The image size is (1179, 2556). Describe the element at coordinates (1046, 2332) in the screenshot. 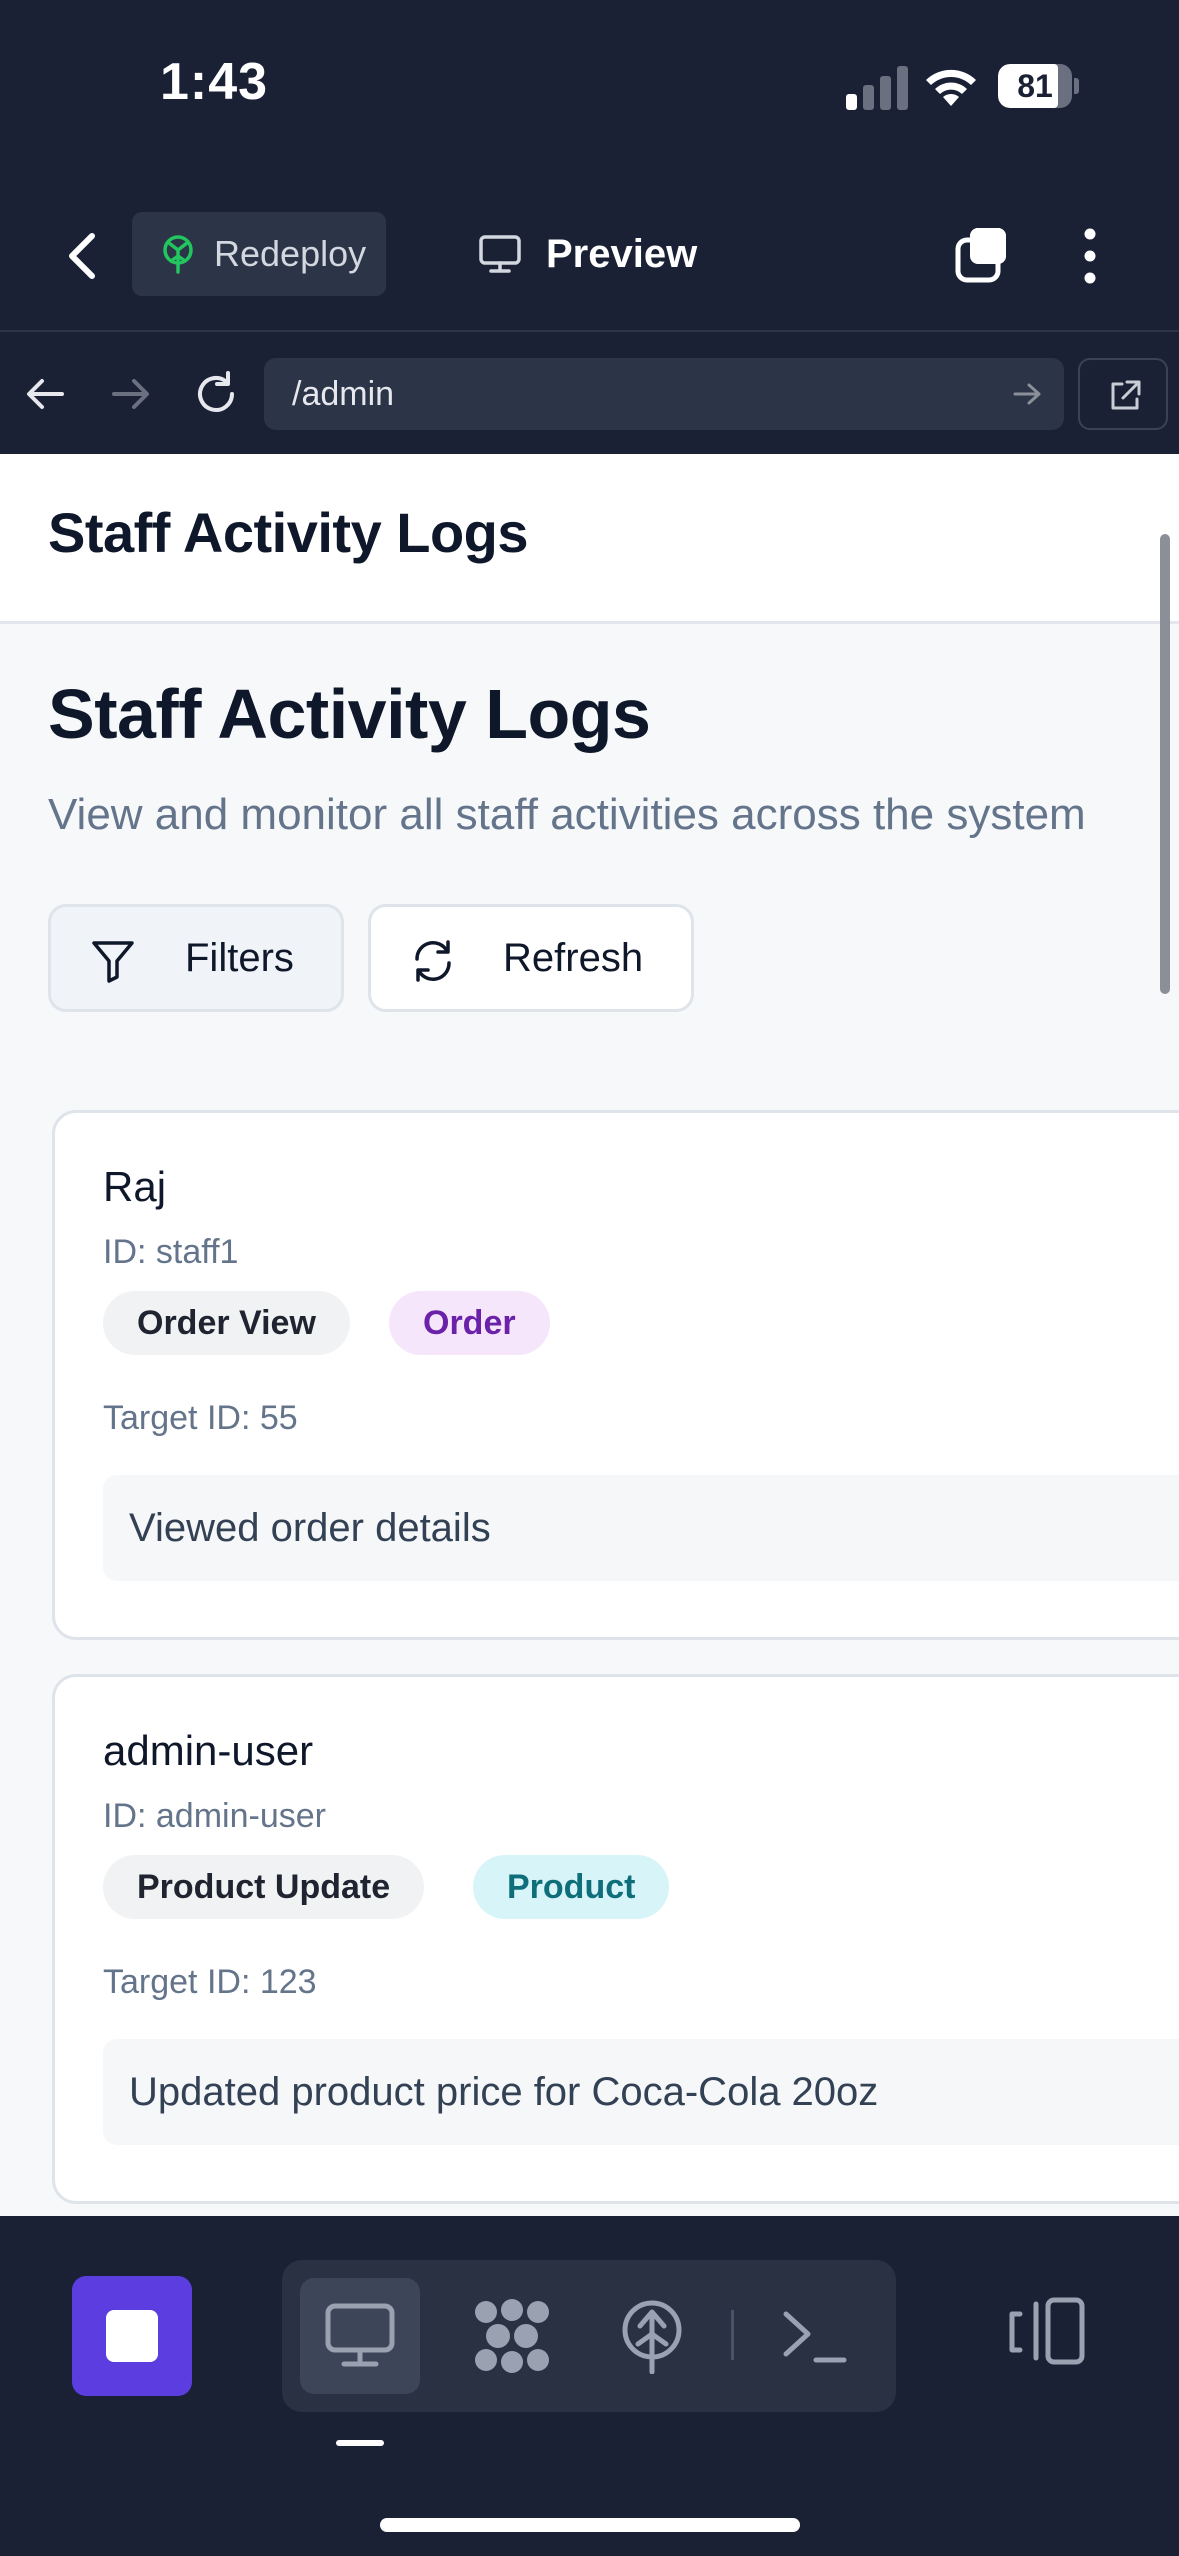

I see `layout-toggle-icon` at that location.